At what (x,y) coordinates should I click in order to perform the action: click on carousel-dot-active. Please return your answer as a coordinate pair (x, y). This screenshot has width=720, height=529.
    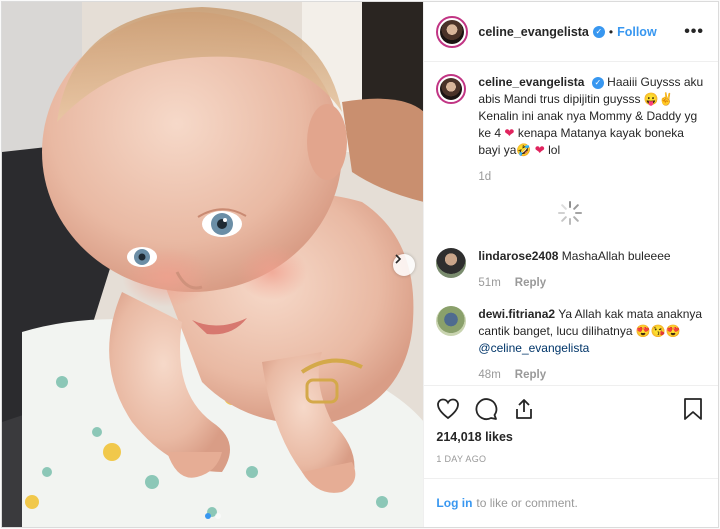
    Looking at the image, I should click on (207, 516).